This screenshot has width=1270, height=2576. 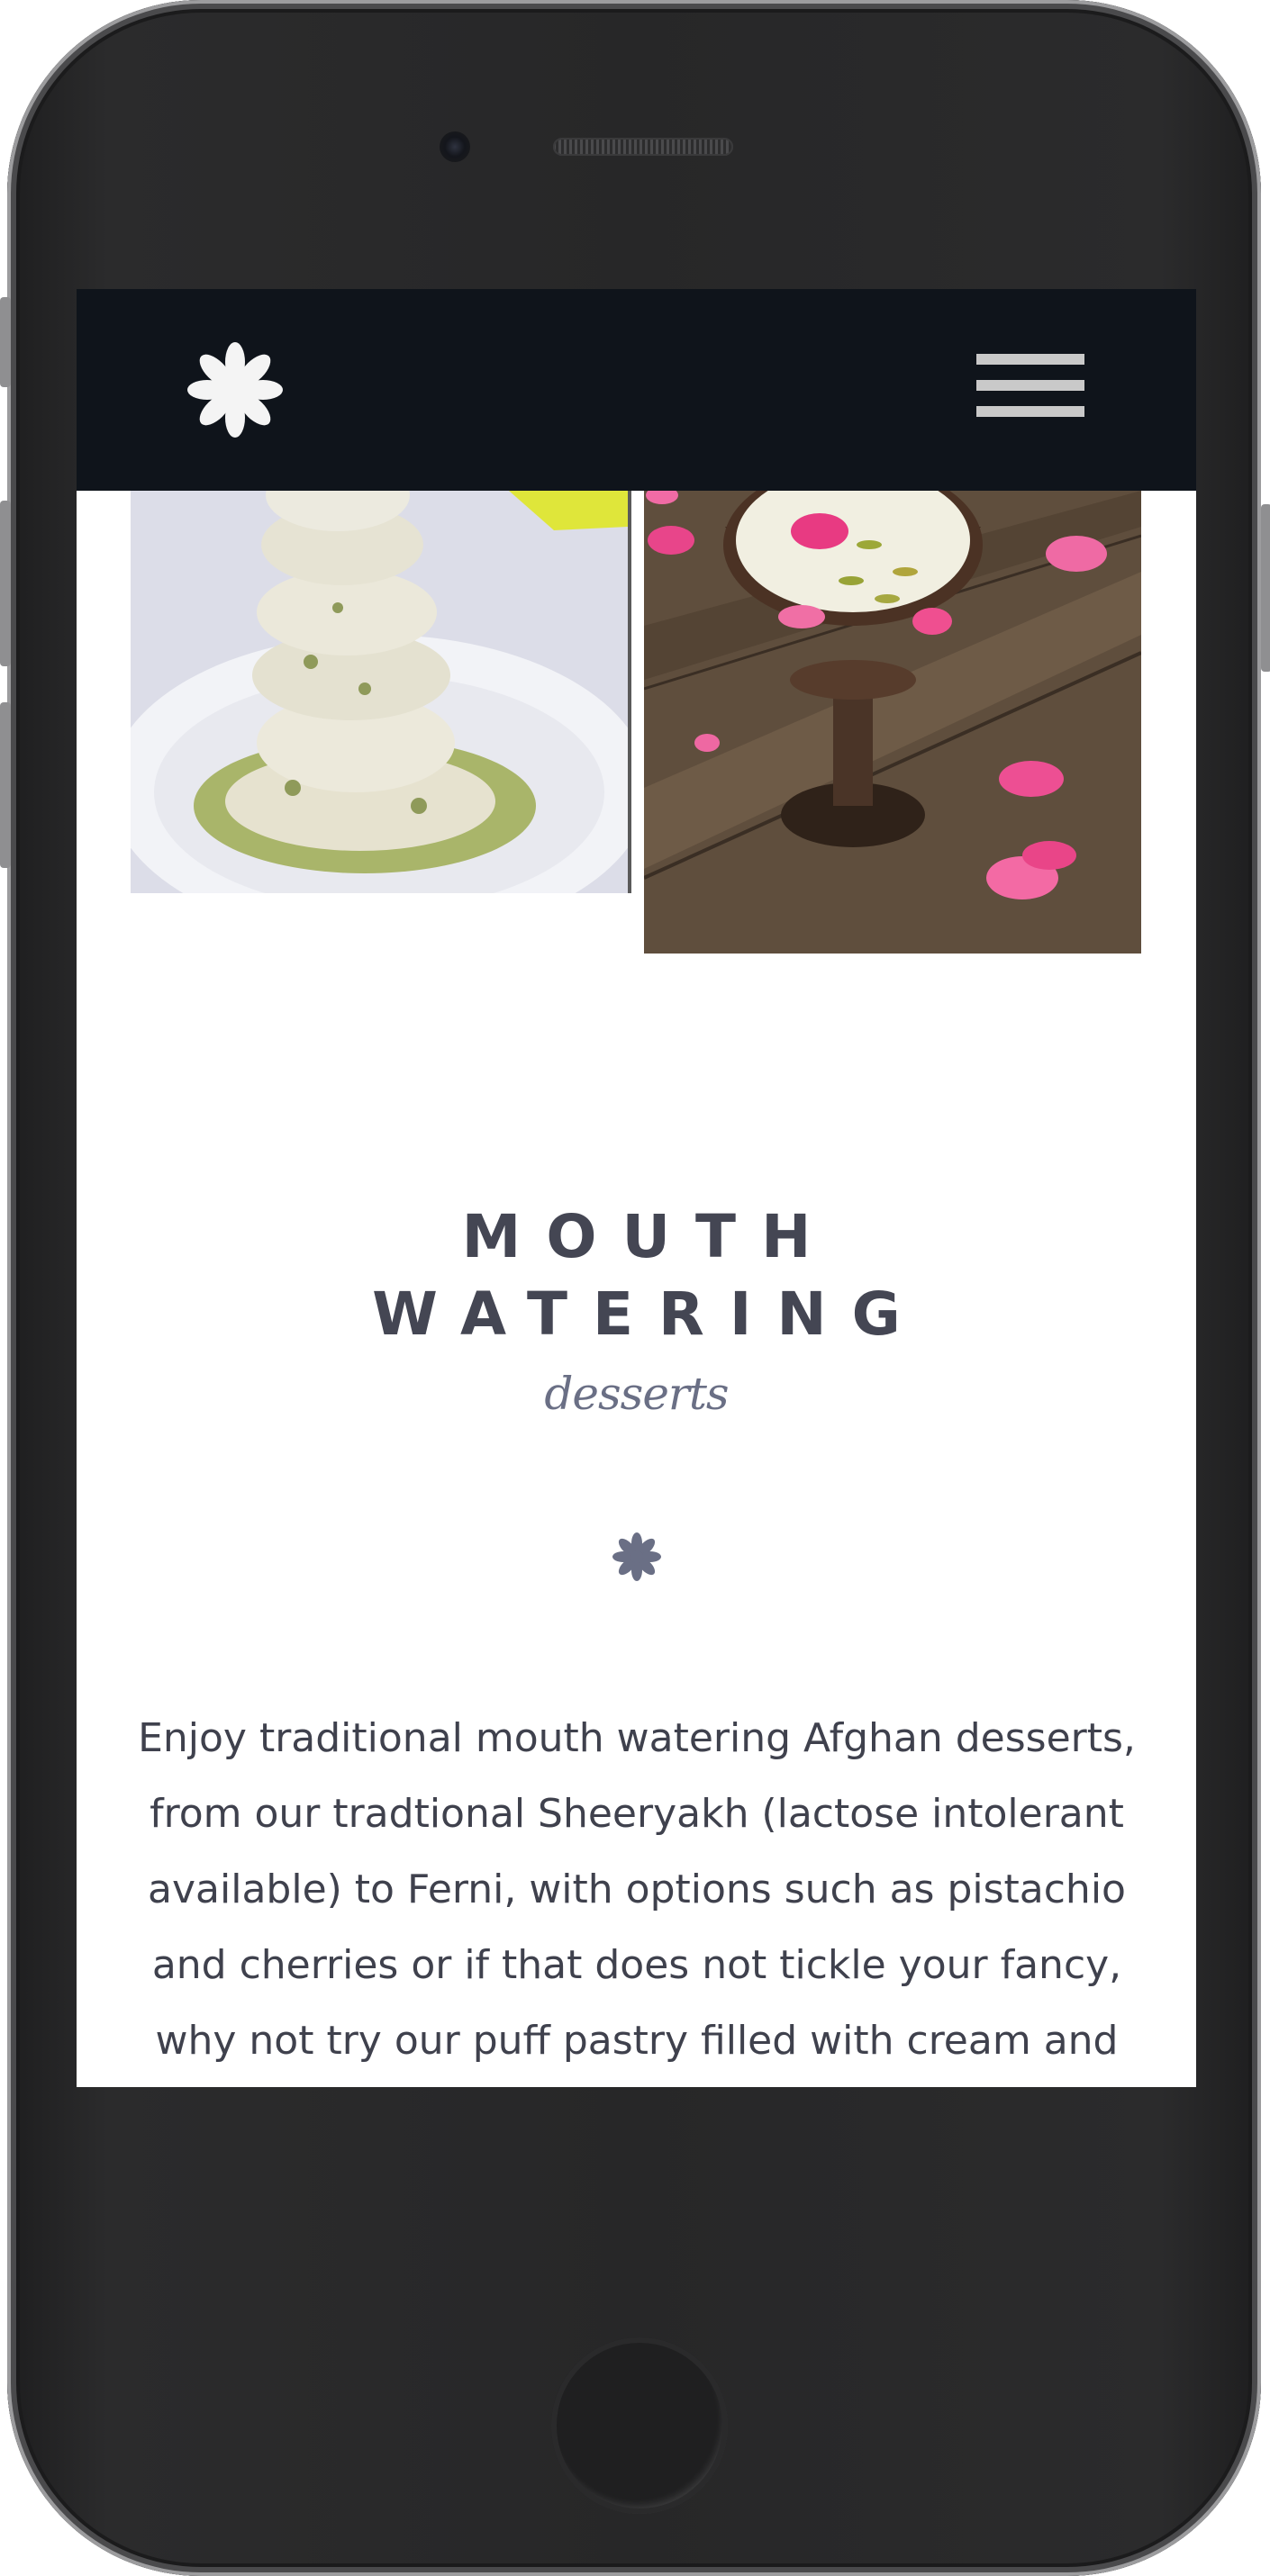 I want to click on navbar, so click(x=636, y=390).